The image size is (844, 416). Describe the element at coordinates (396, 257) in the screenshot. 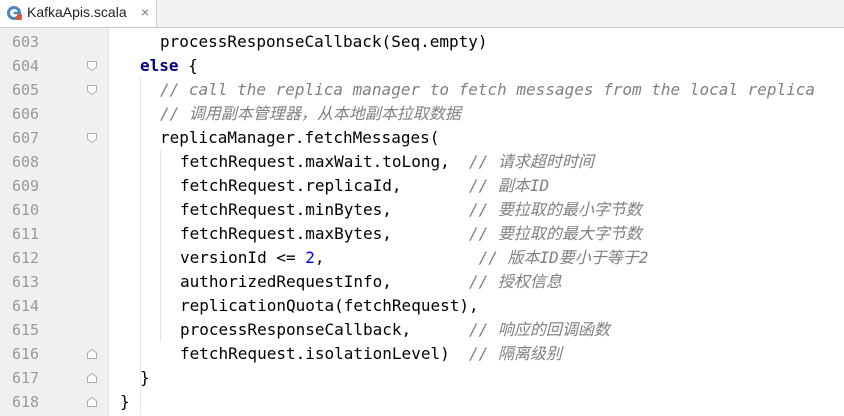

I see `code-token: ,` at that location.